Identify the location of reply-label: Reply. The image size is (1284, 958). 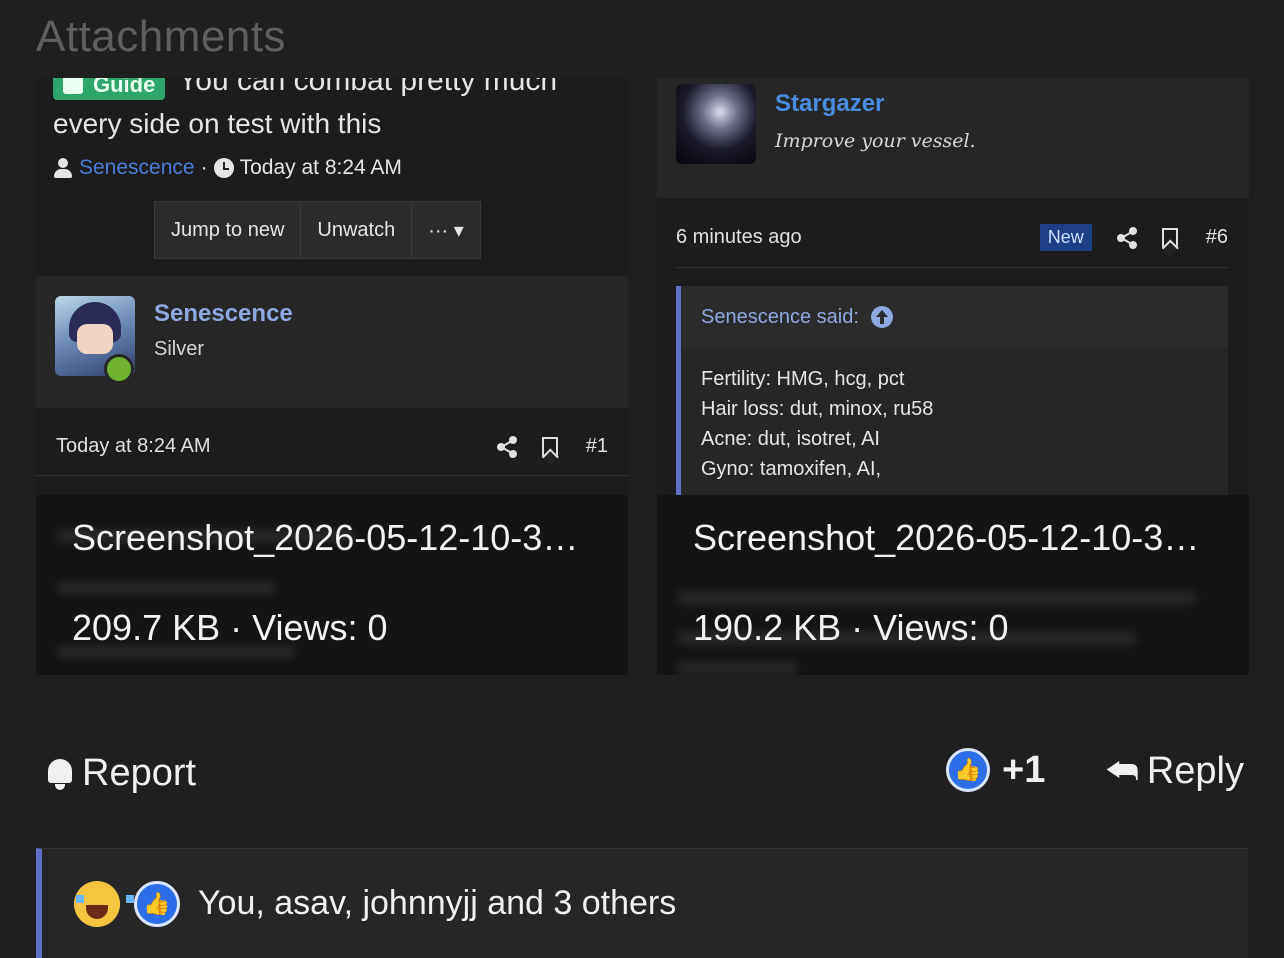
(1195, 771).